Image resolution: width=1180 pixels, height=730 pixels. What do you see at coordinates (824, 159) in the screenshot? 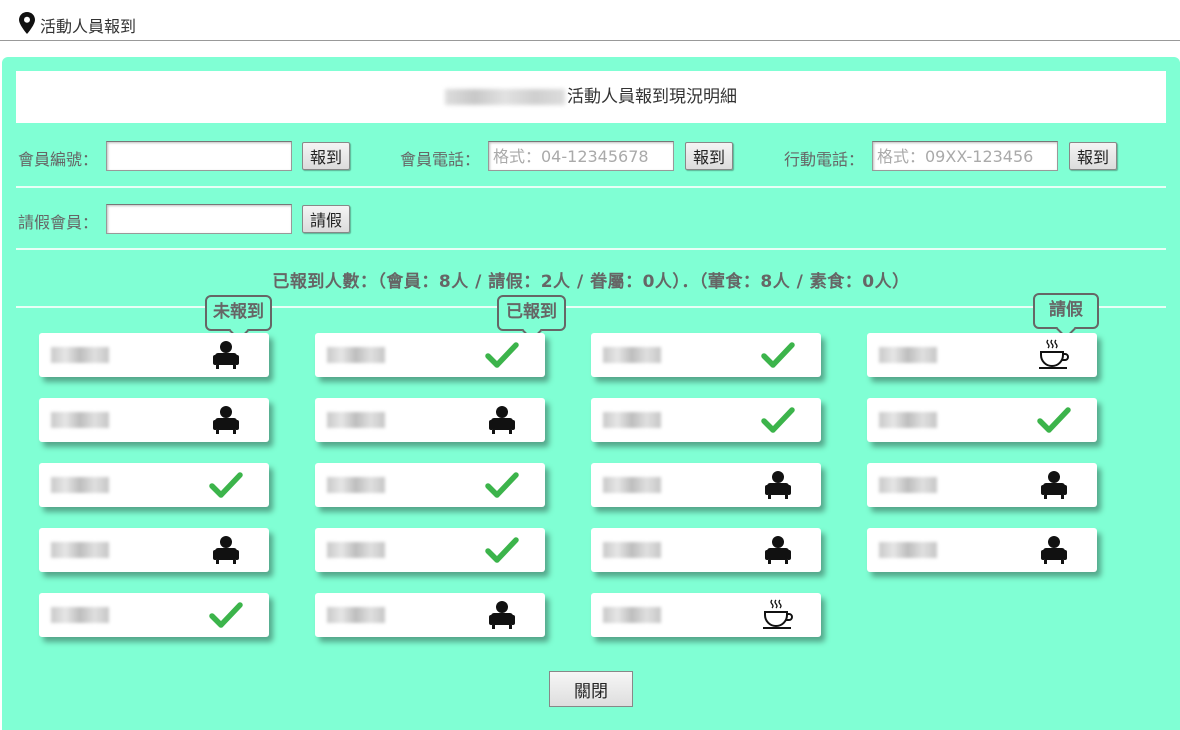
I see `mobile-label: 行動電話：` at bounding box center [824, 159].